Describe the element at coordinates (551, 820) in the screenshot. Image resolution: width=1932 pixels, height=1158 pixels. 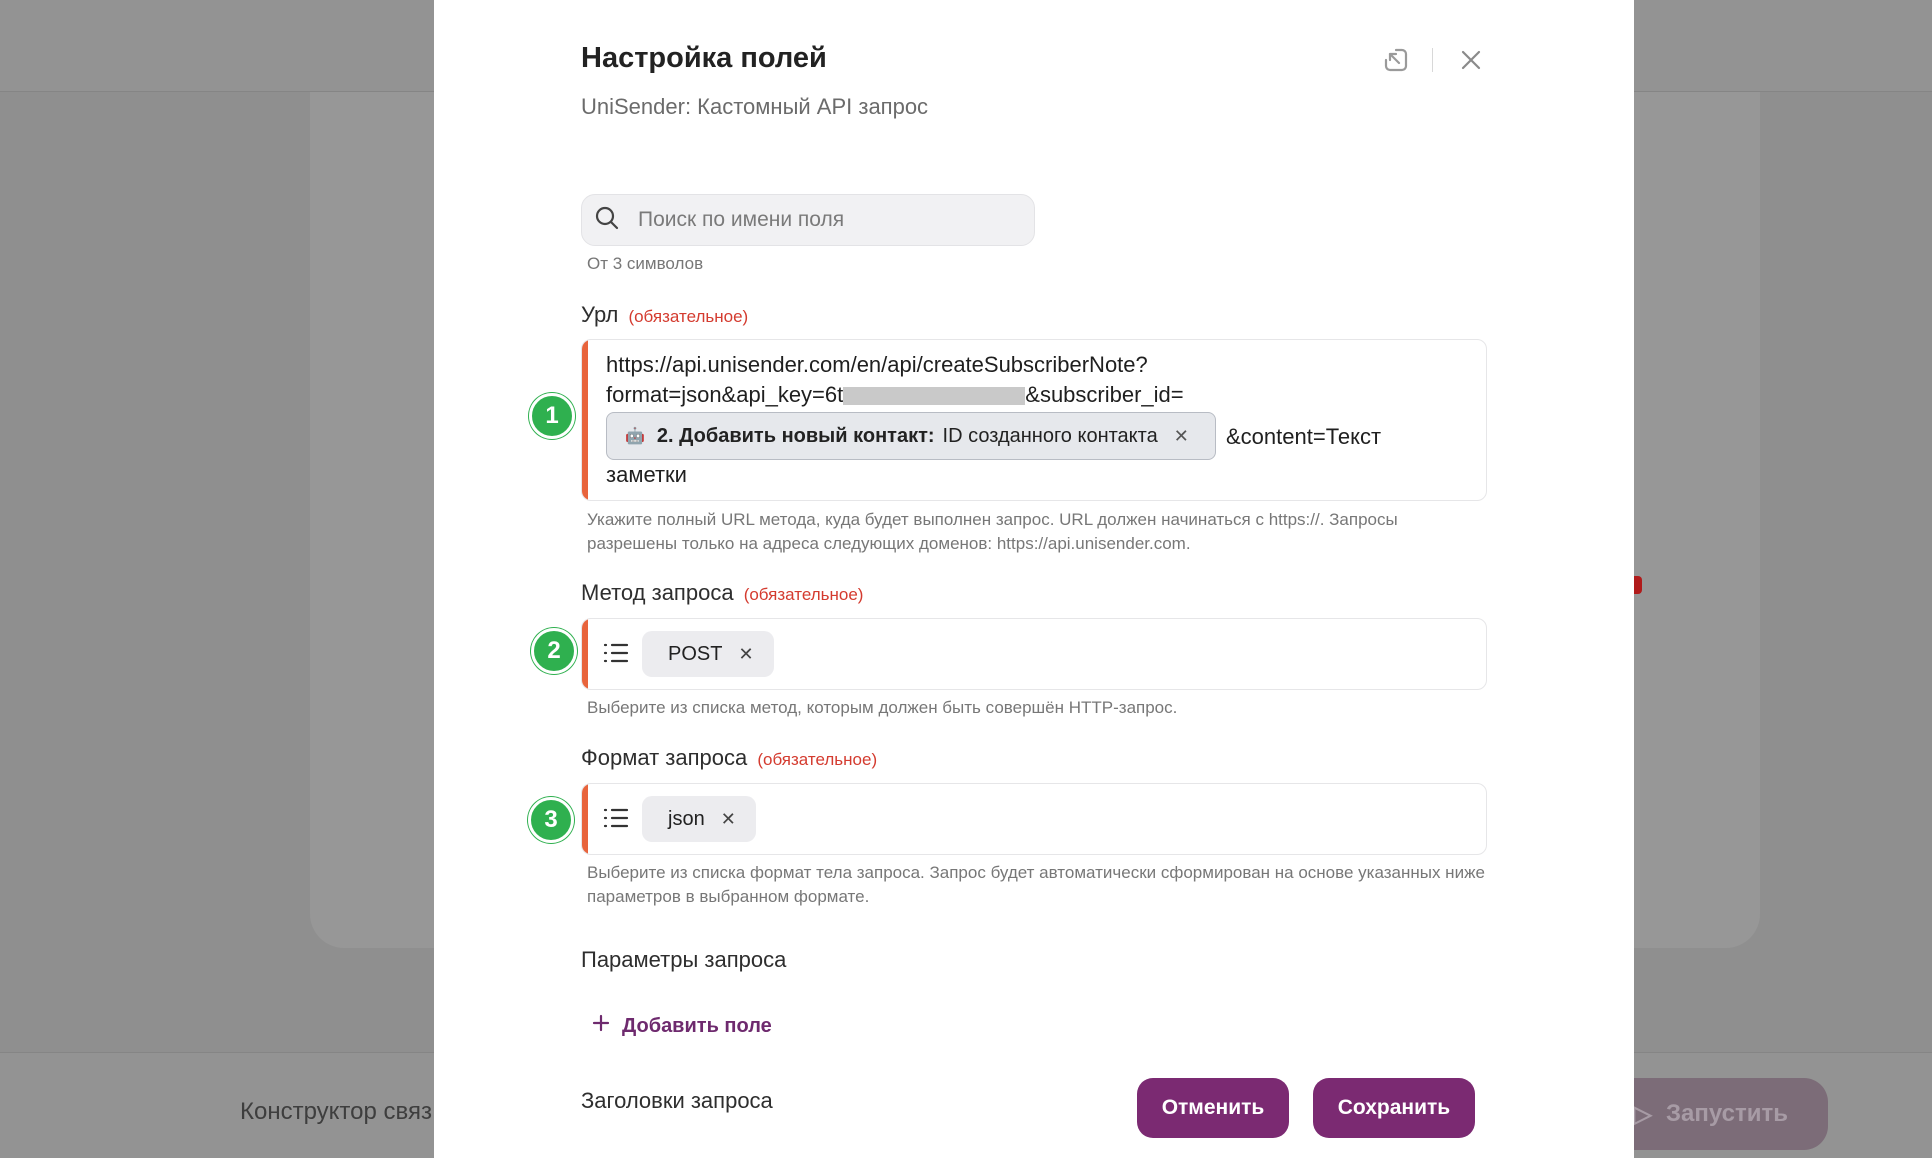
I see `step-badge-3: 3` at that location.